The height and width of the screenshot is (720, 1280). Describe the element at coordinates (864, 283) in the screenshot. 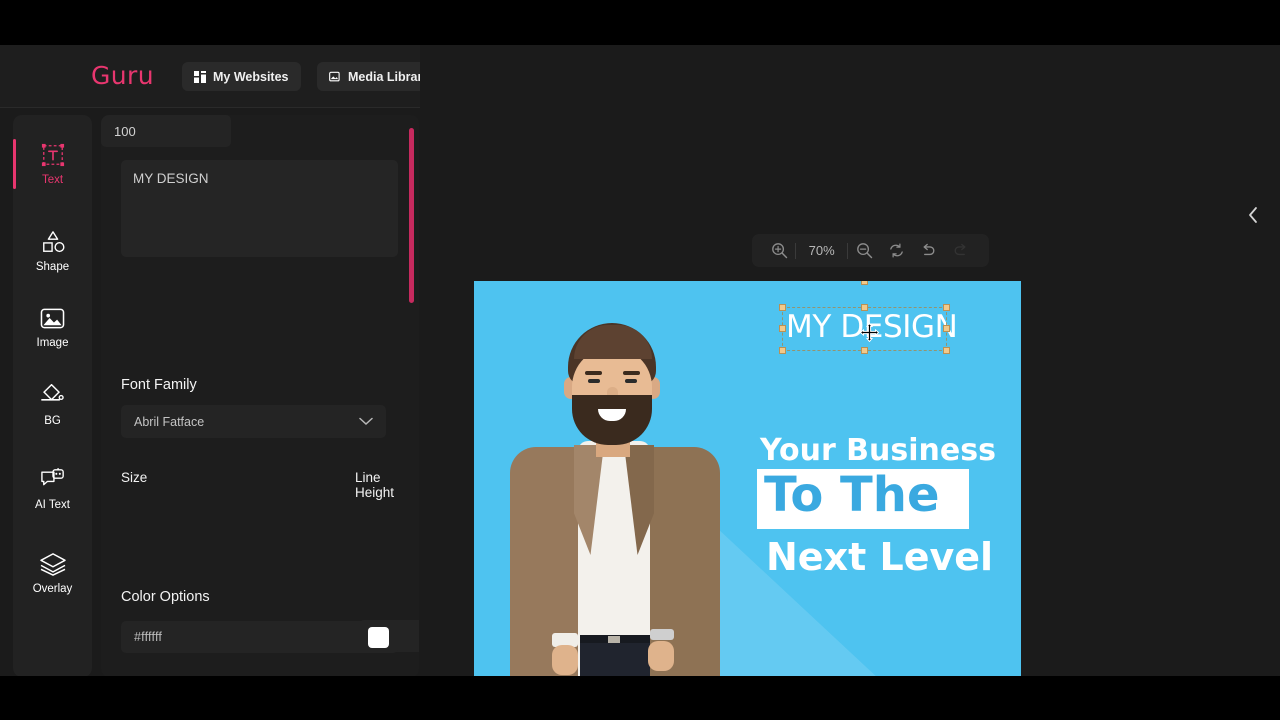

I see `rotate-handle` at that location.